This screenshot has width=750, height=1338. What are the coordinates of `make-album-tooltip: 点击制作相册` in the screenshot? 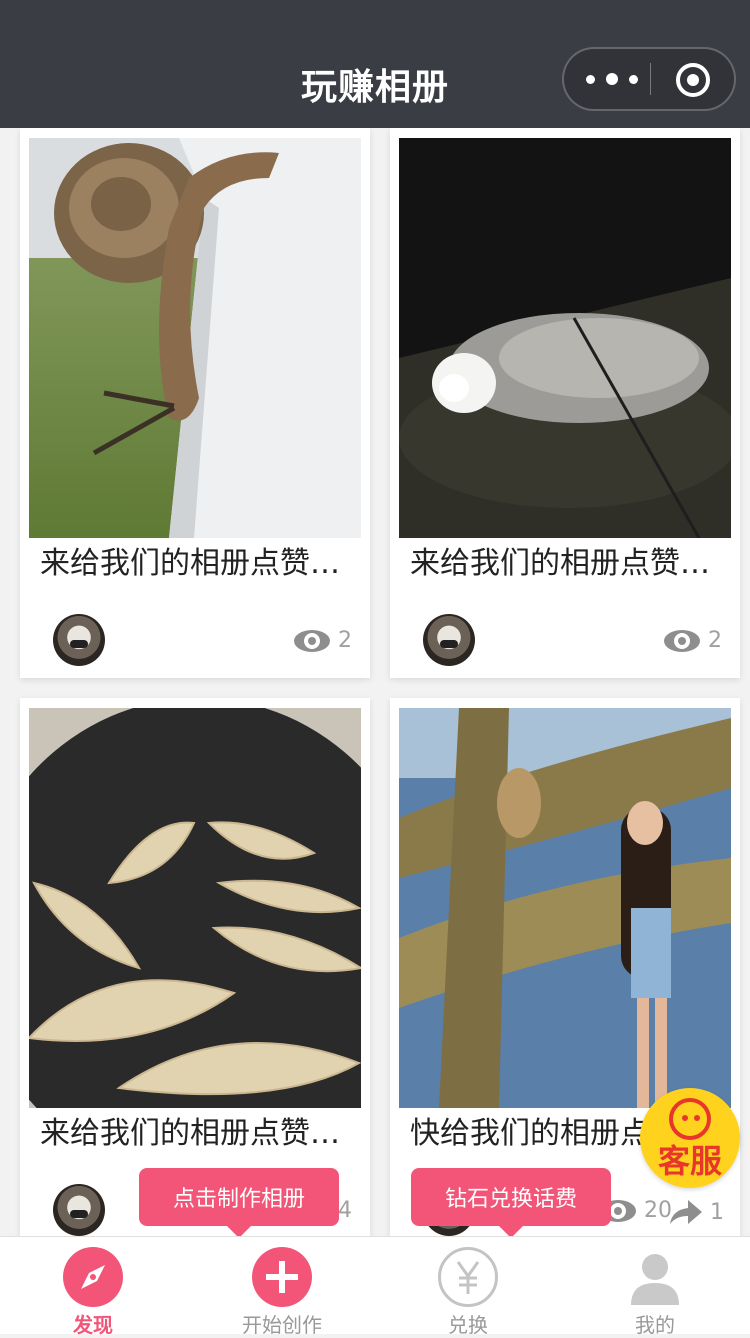 It's located at (239, 1203).